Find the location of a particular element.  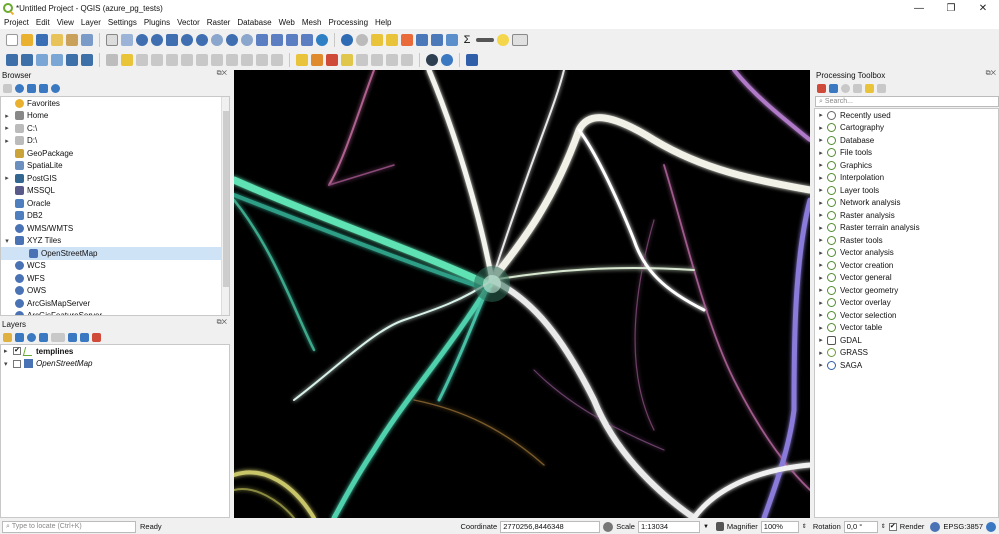

python-plugin-icon is located at coordinates (447, 60).